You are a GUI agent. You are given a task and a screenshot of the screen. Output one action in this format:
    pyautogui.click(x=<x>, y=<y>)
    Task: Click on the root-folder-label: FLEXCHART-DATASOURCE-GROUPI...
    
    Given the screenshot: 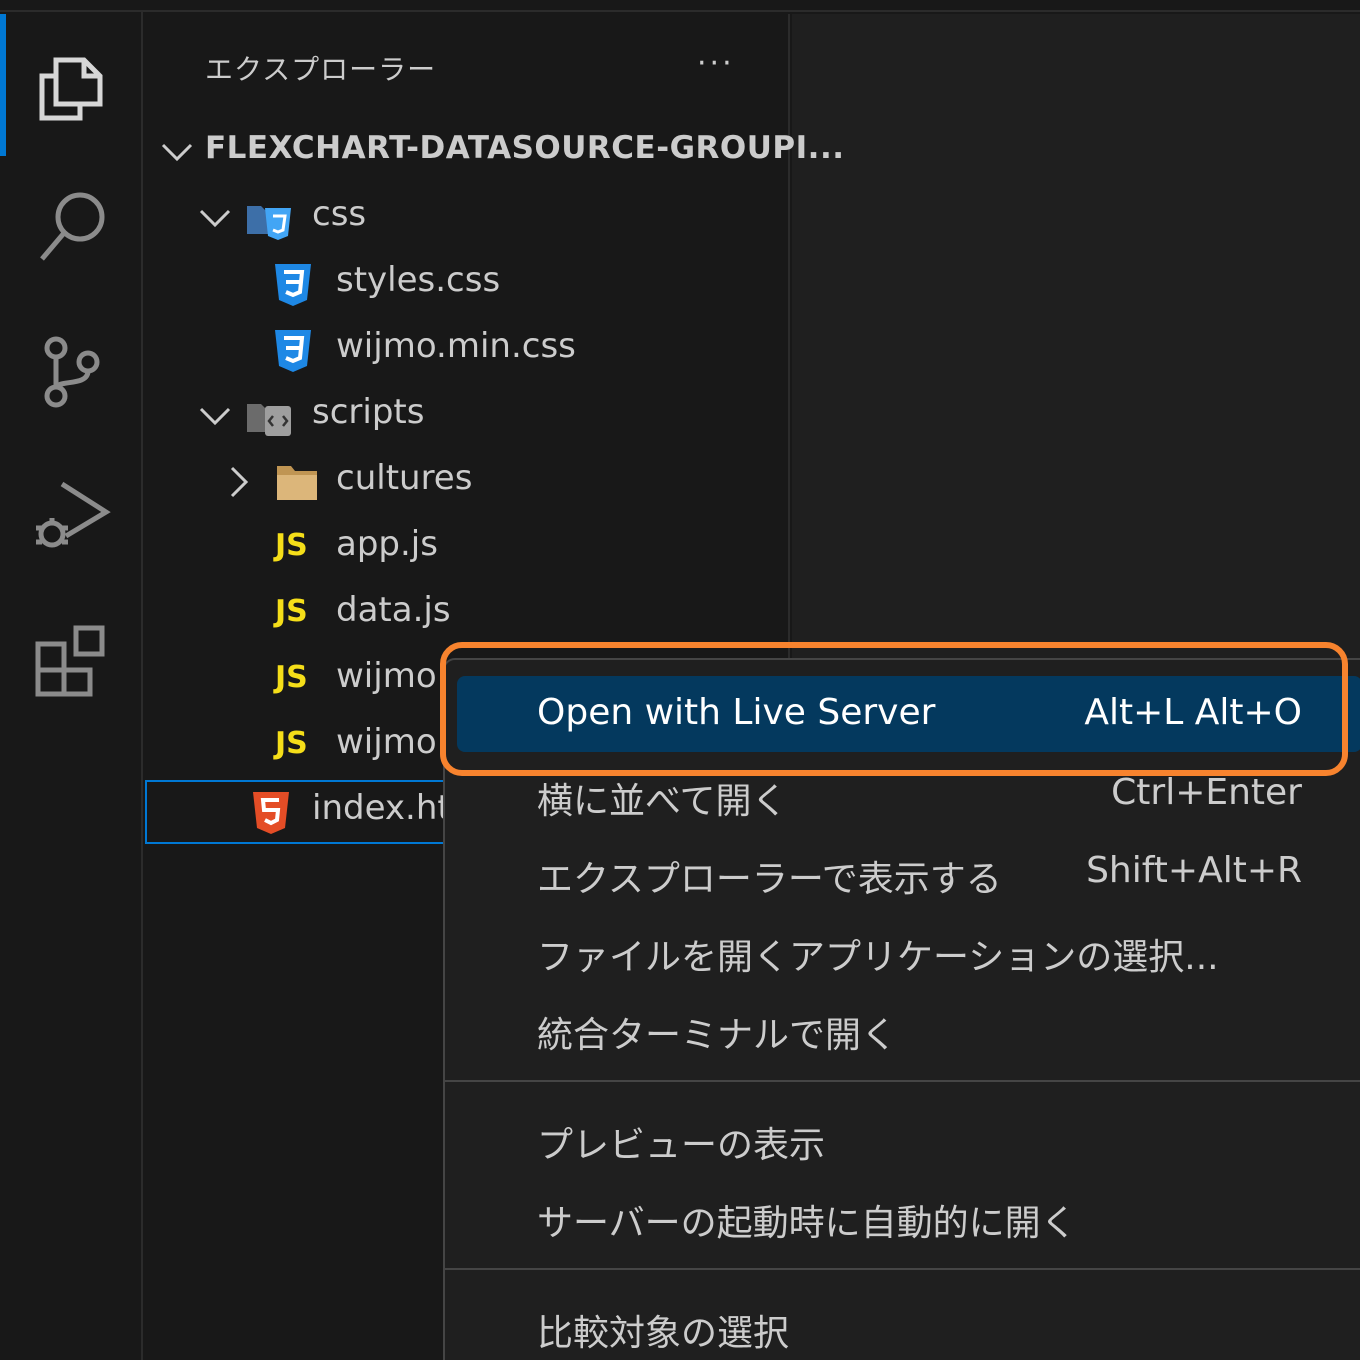 What is the action you would take?
    pyautogui.click(x=525, y=148)
    